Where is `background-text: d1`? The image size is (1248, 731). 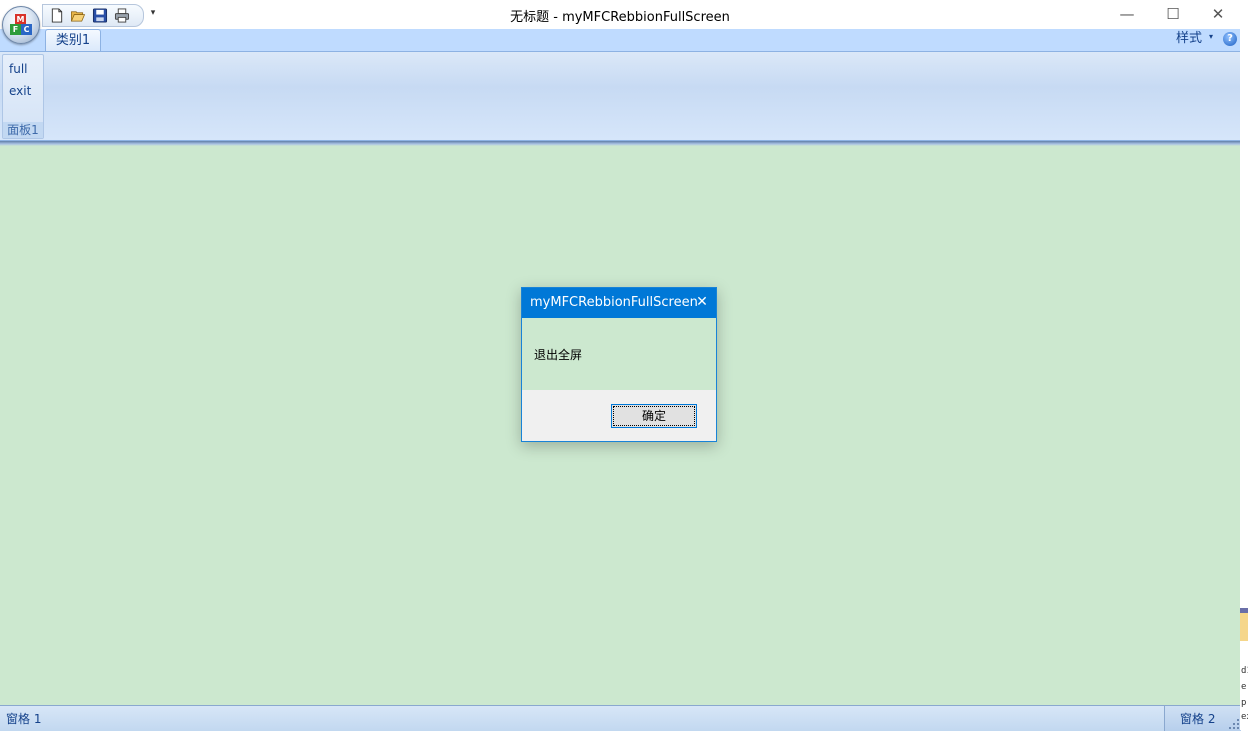
background-text: d1 is located at coordinates (1244, 671).